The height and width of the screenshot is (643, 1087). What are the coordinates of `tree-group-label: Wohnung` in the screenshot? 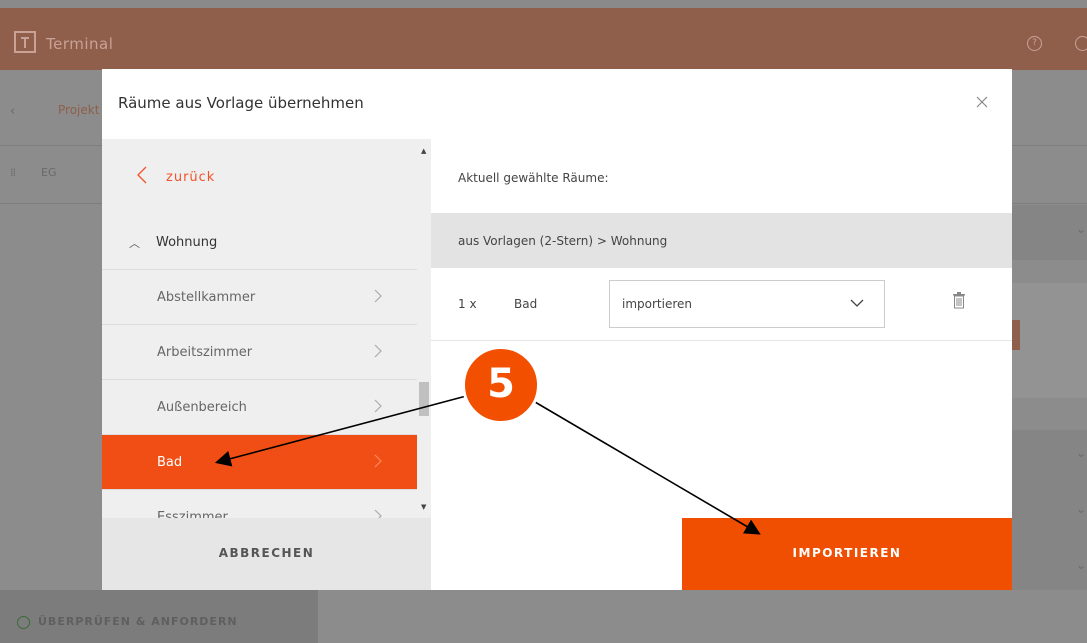 It's located at (187, 242).